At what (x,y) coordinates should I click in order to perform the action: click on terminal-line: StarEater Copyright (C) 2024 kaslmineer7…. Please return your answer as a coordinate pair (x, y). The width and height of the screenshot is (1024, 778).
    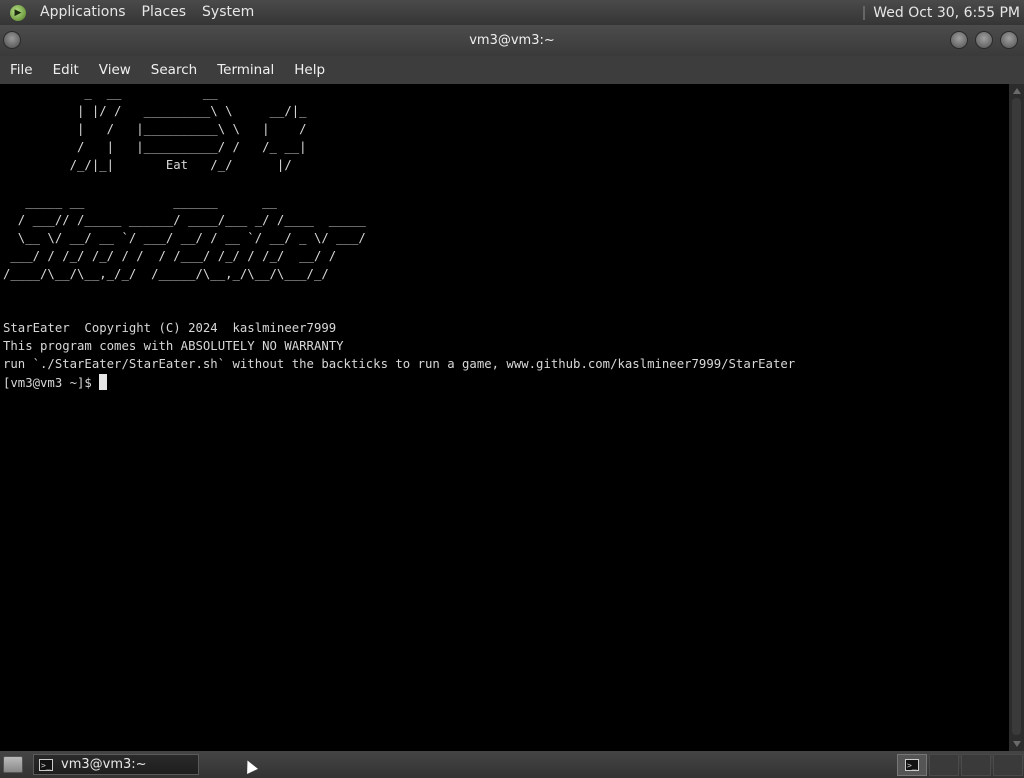
    Looking at the image, I should click on (170, 328).